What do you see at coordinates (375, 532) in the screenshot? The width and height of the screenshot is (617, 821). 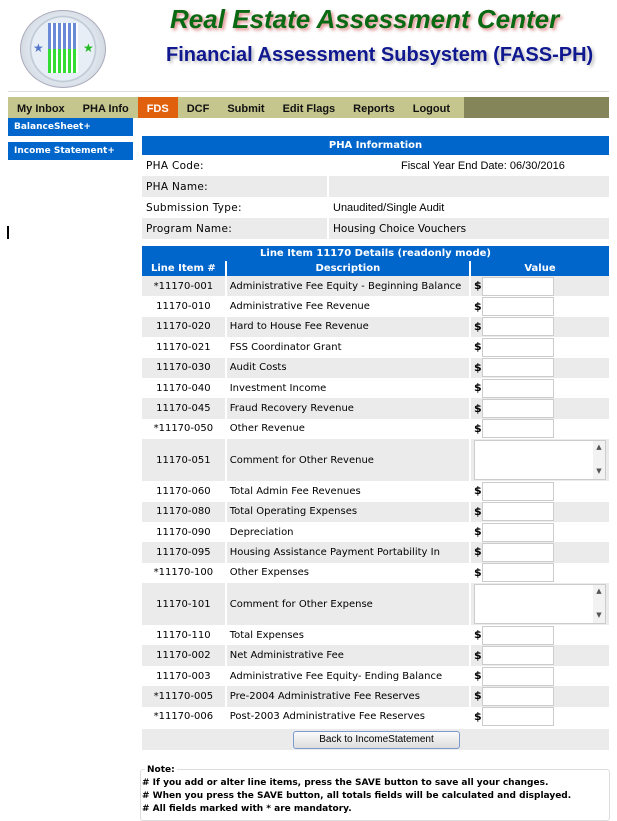 I see `table-row: 11170-090 Depreciation $` at bounding box center [375, 532].